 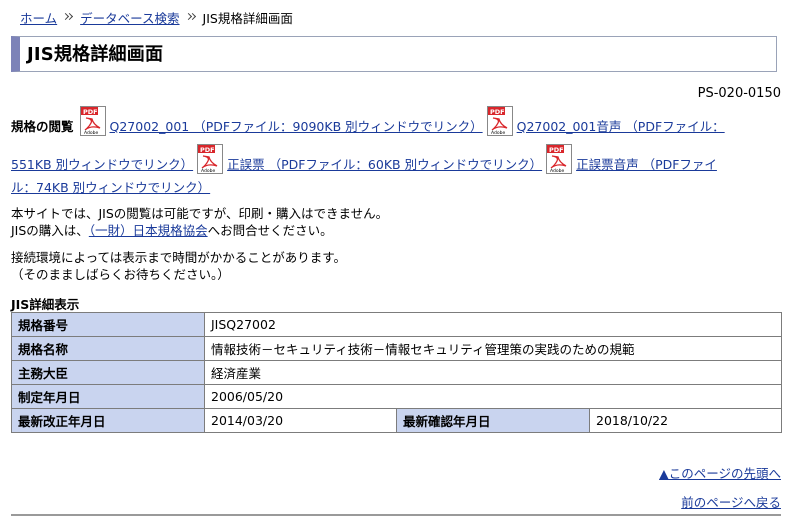 I want to click on notice-wait: （そのまましばらくお待ちください。）, so click(x=120, y=274).